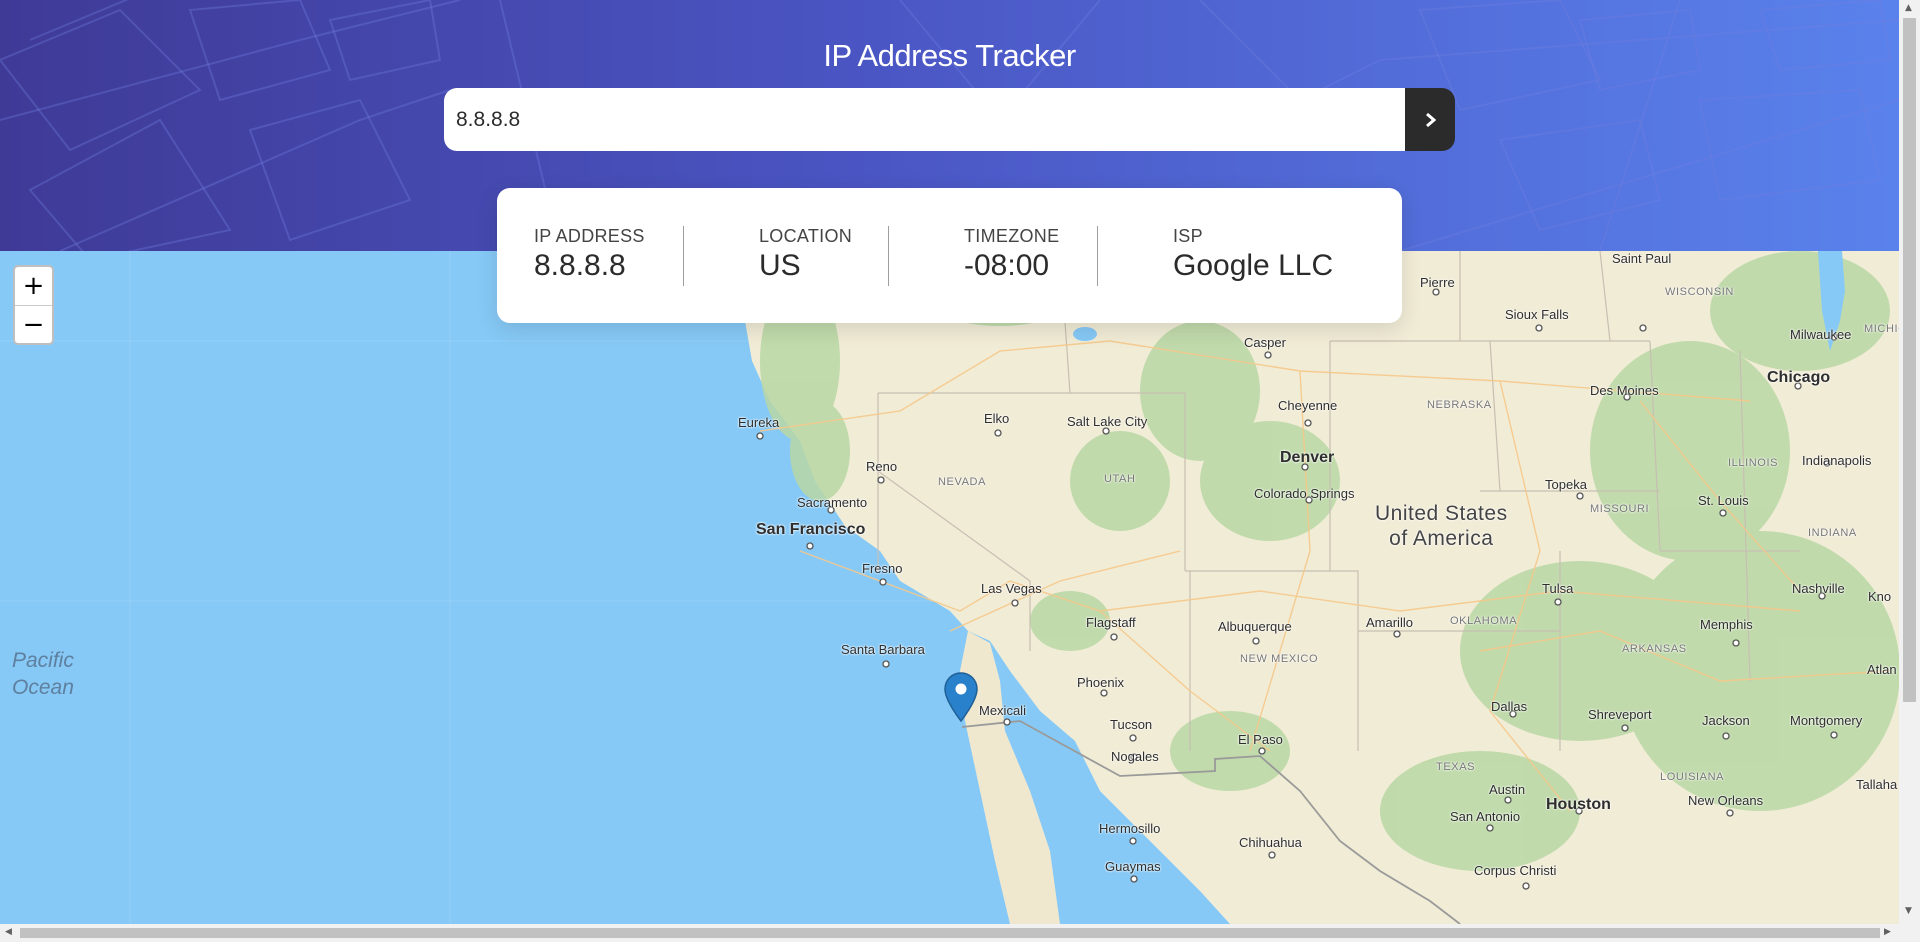 This screenshot has width=1920, height=942. What do you see at coordinates (1133, 866) in the screenshot?
I see `map-label: Guaymas` at bounding box center [1133, 866].